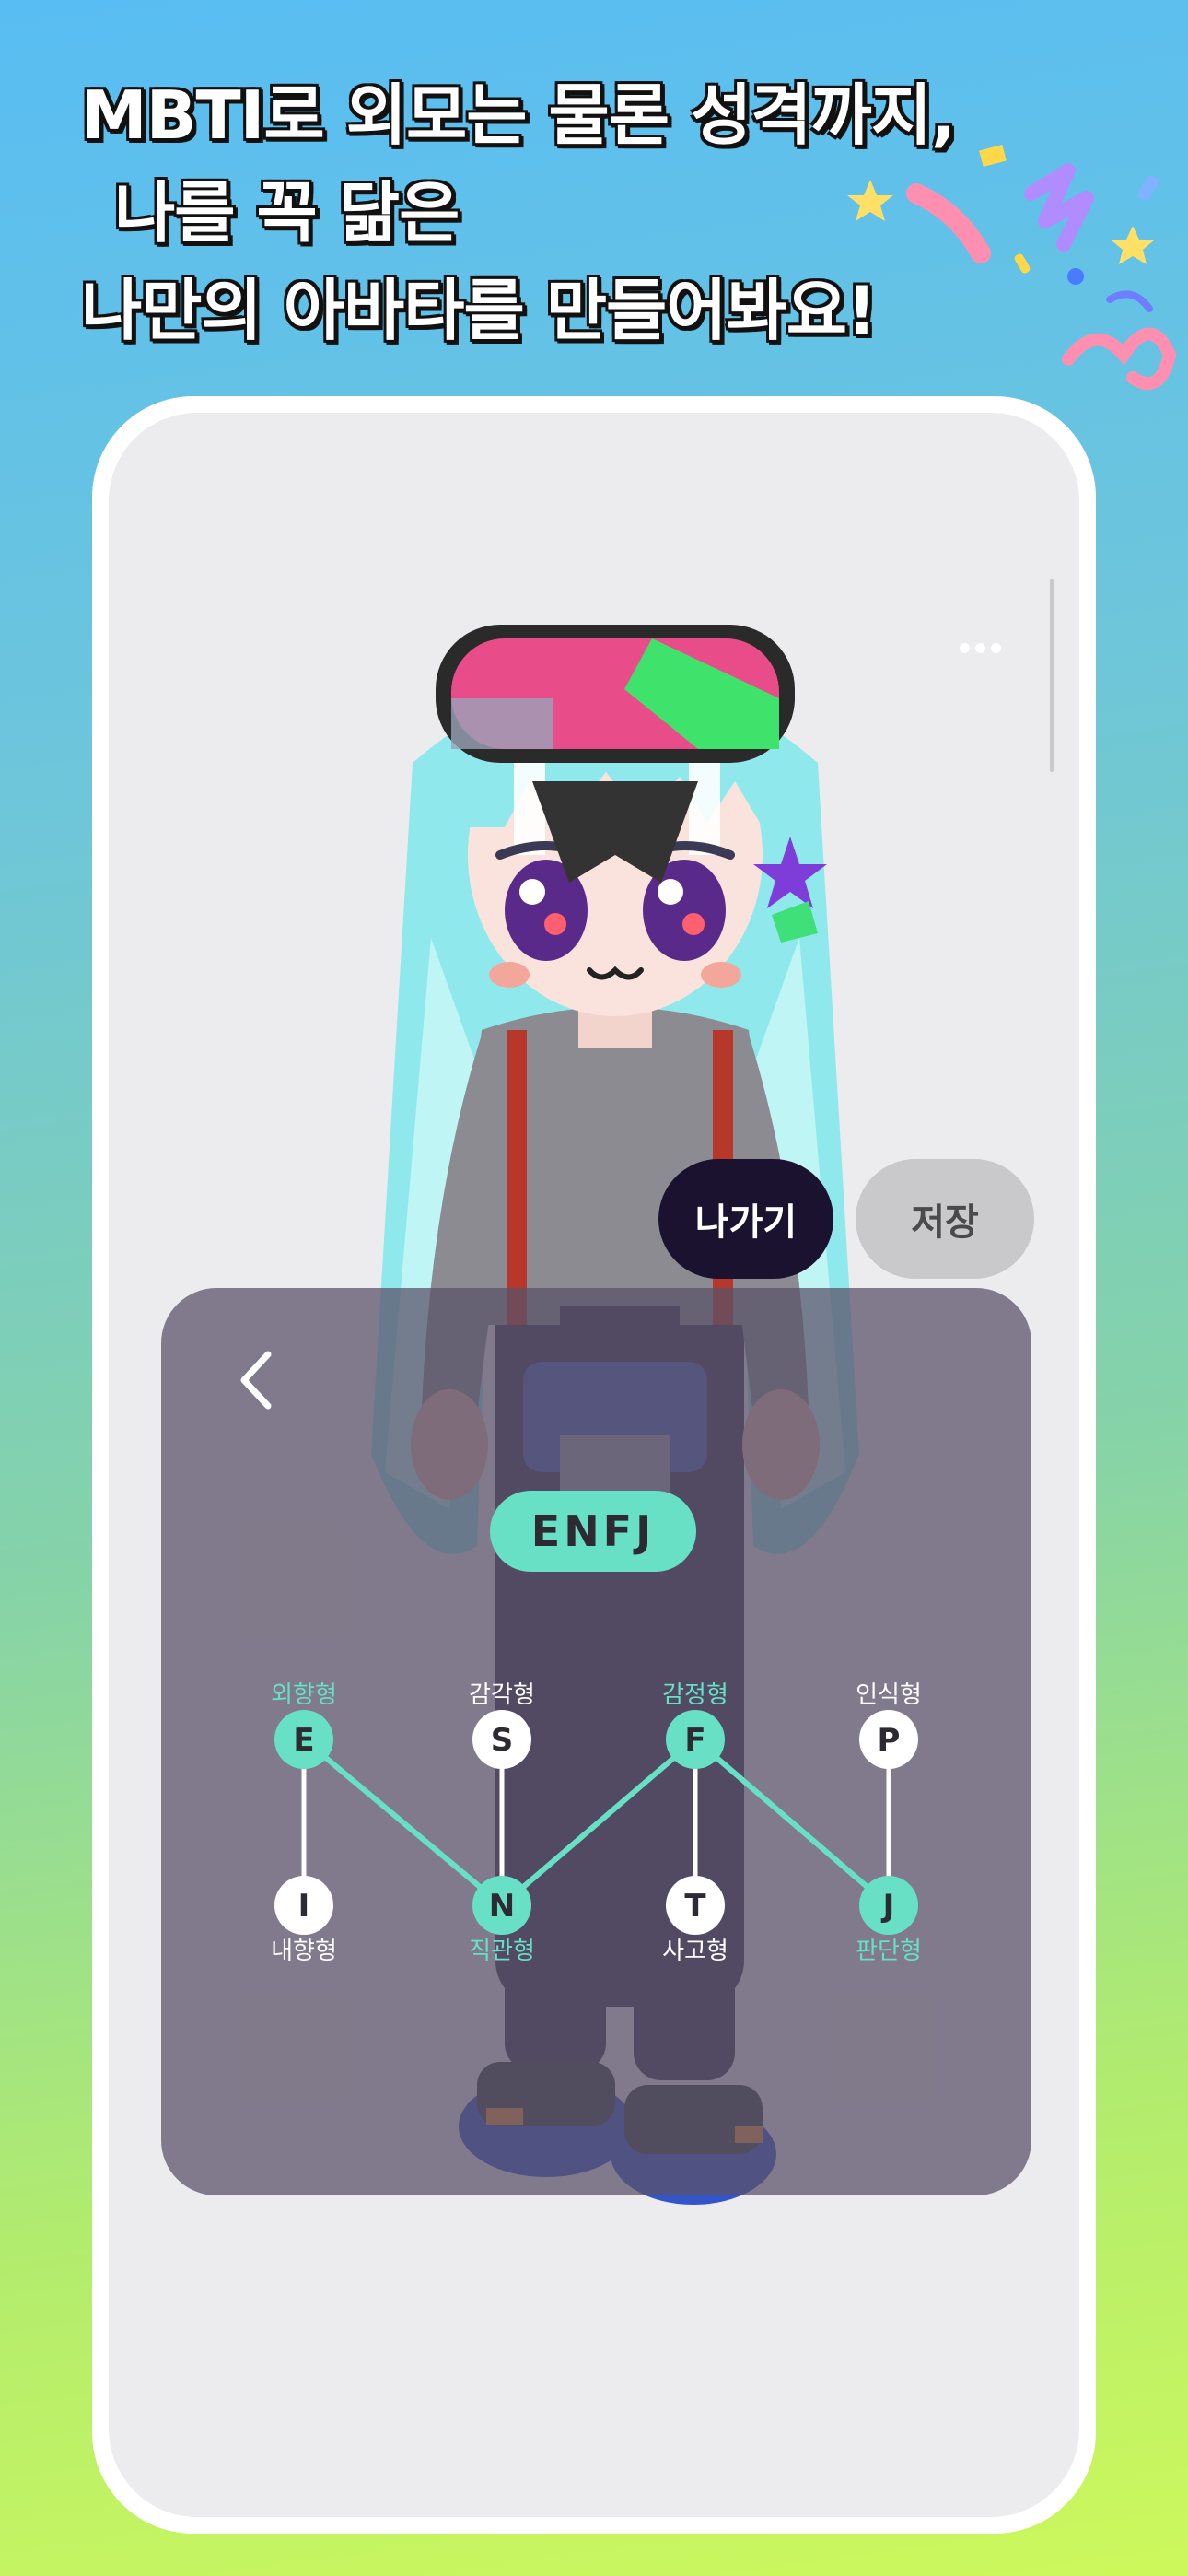 The width and height of the screenshot is (1188, 2576). I want to click on confetti-decoration, so click(1012, 267).